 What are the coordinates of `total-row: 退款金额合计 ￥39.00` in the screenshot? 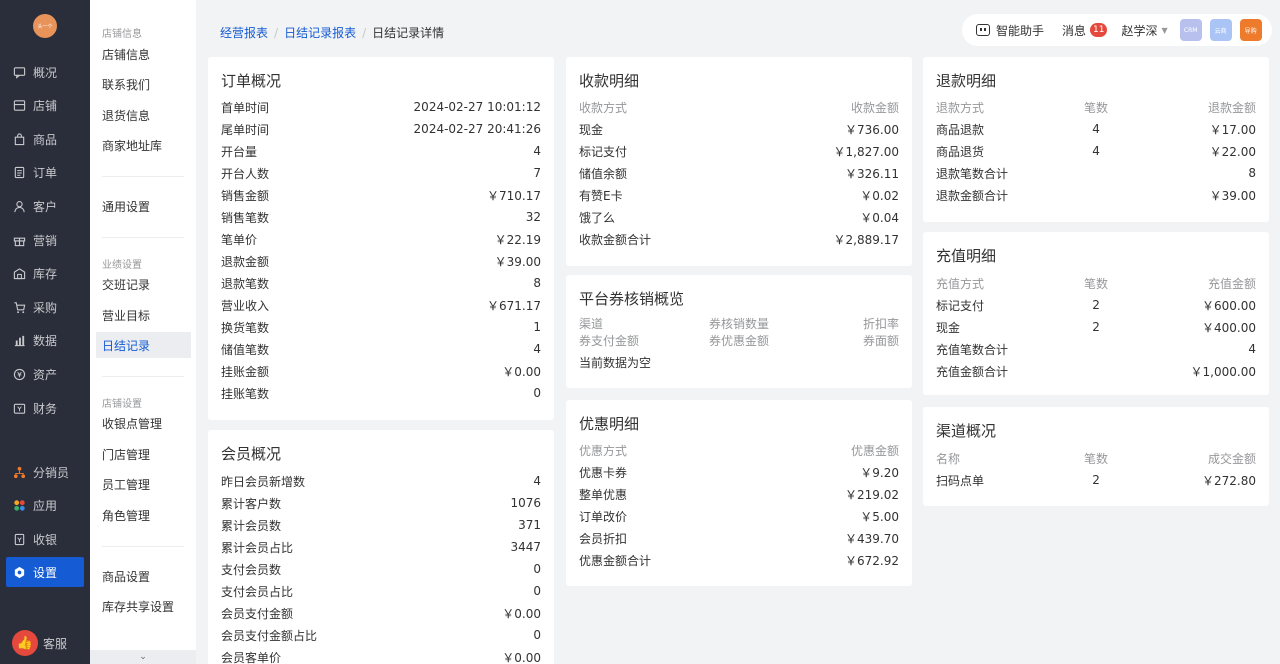 It's located at (1096, 195).